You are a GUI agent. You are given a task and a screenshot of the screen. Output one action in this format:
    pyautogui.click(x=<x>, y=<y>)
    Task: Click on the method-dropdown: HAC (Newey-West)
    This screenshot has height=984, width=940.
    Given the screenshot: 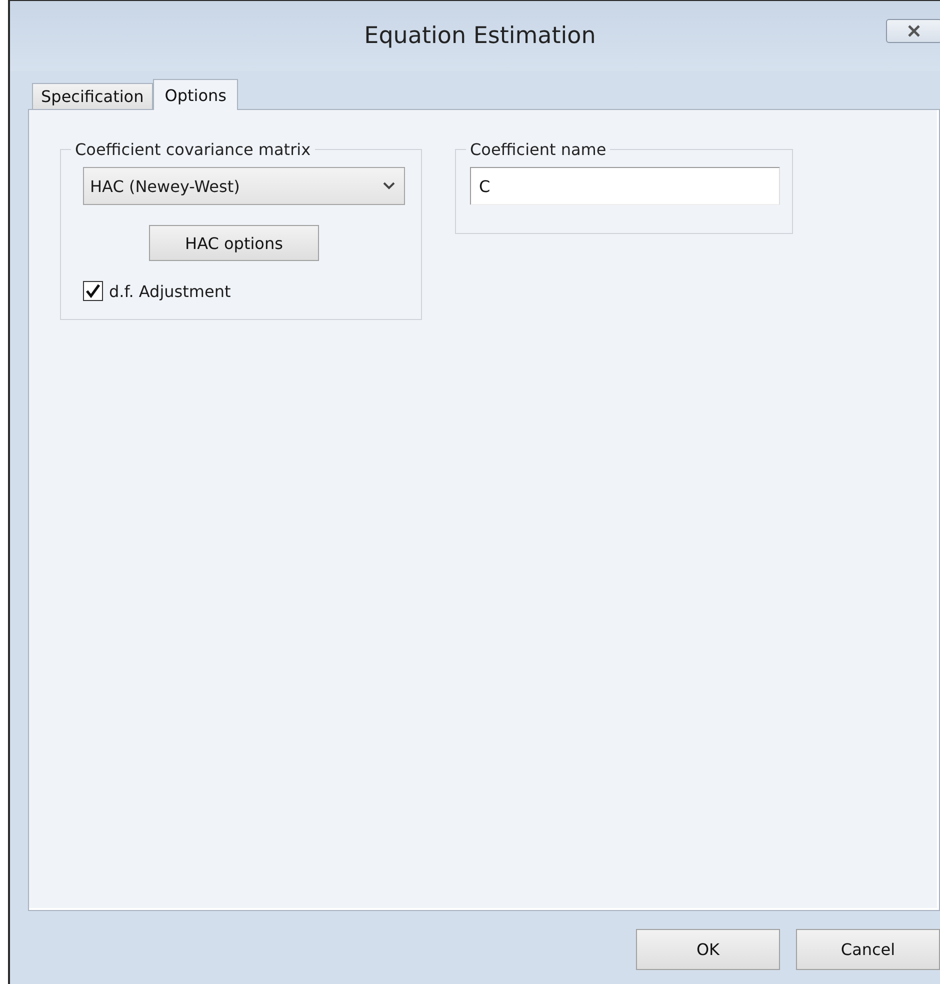 What is the action you would take?
    pyautogui.click(x=244, y=186)
    